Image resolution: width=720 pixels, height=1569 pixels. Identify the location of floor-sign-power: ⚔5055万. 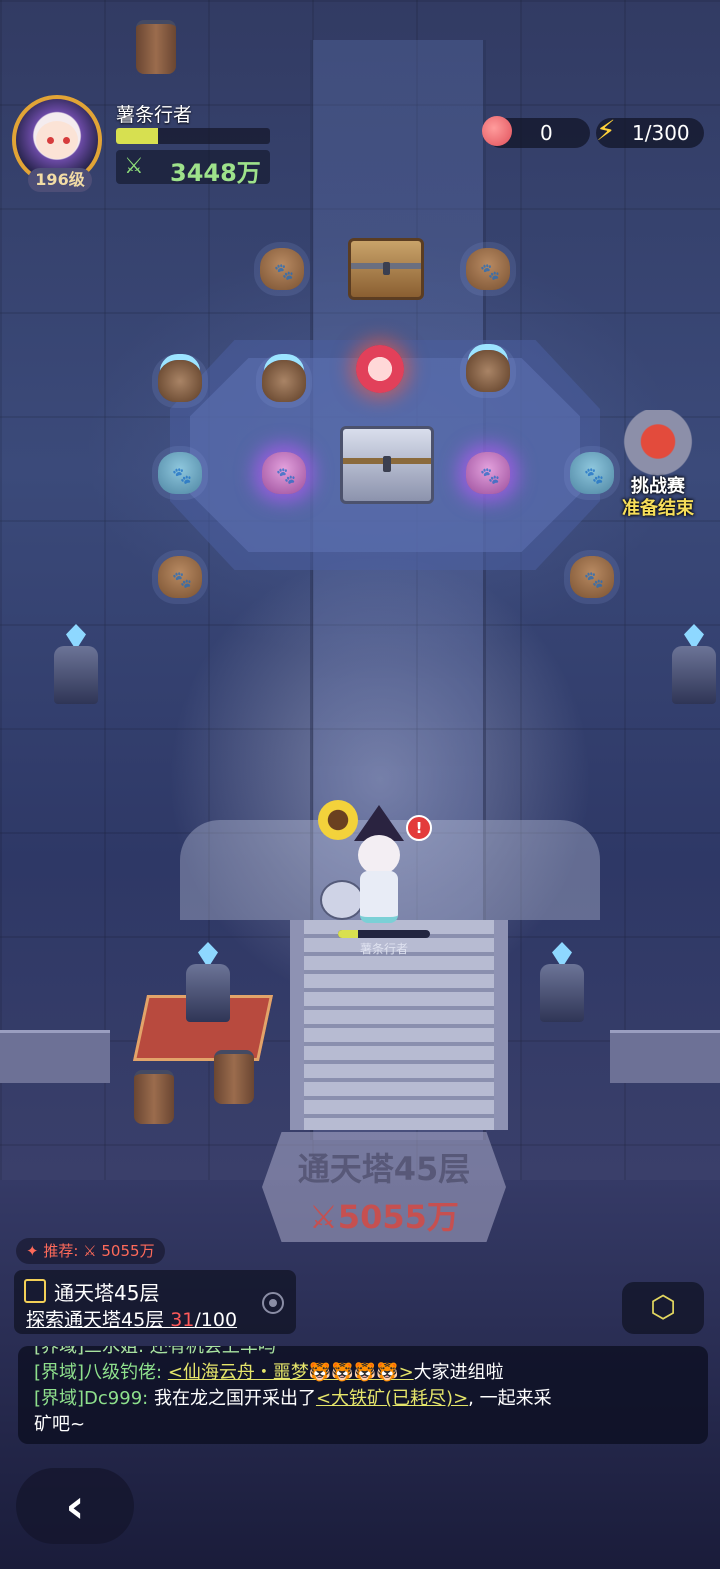
(384, 1217).